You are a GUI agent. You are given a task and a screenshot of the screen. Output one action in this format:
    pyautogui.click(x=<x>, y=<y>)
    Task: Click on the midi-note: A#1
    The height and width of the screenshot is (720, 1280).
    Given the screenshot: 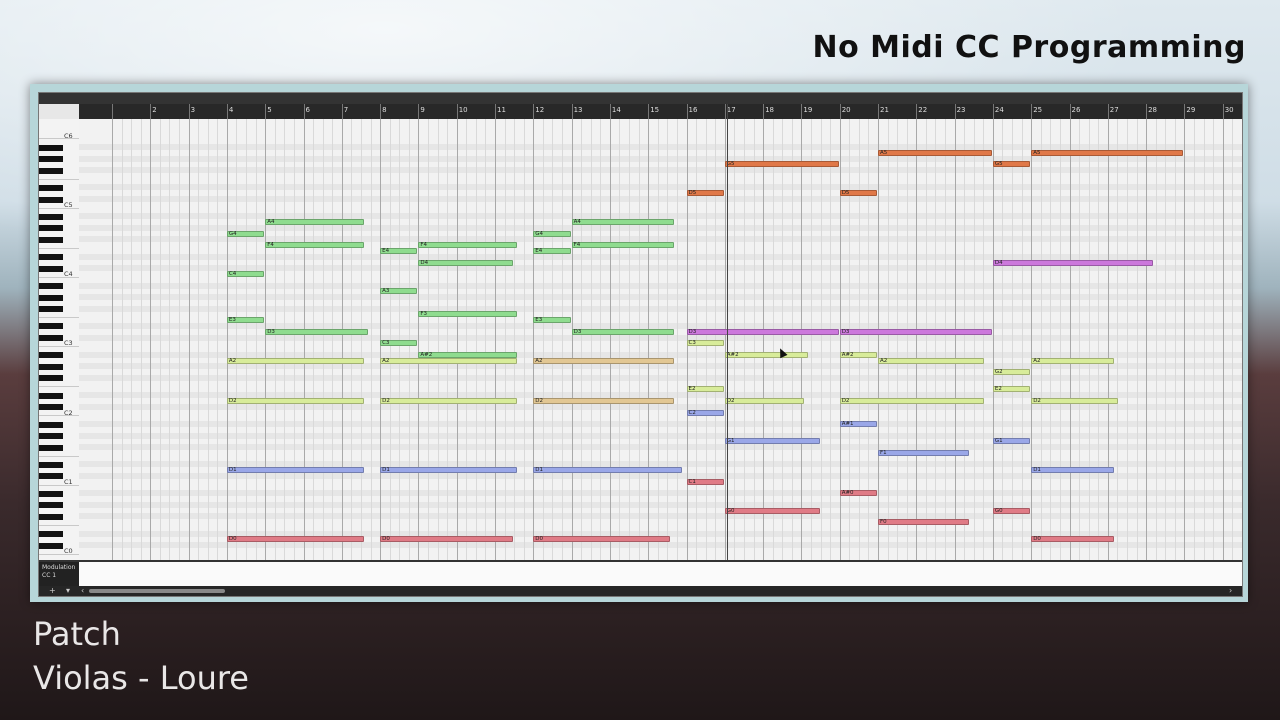 What is the action you would take?
    pyautogui.click(x=858, y=424)
    